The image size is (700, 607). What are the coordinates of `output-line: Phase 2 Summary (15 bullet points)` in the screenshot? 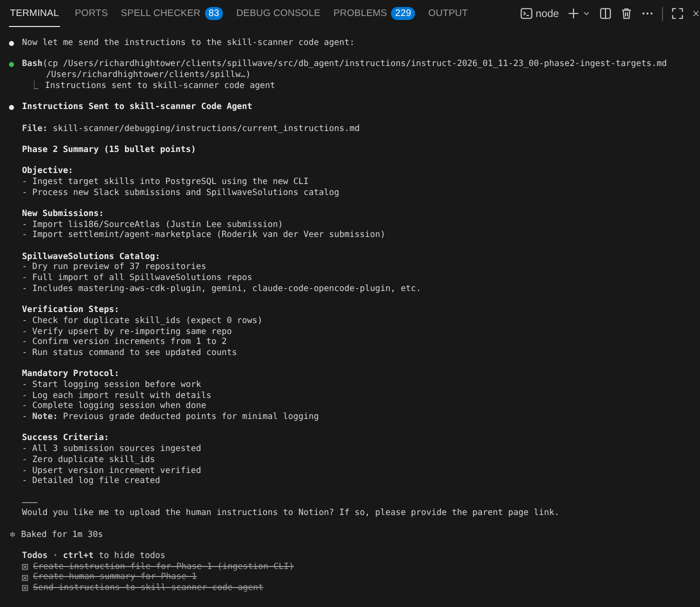 It's located at (109, 150).